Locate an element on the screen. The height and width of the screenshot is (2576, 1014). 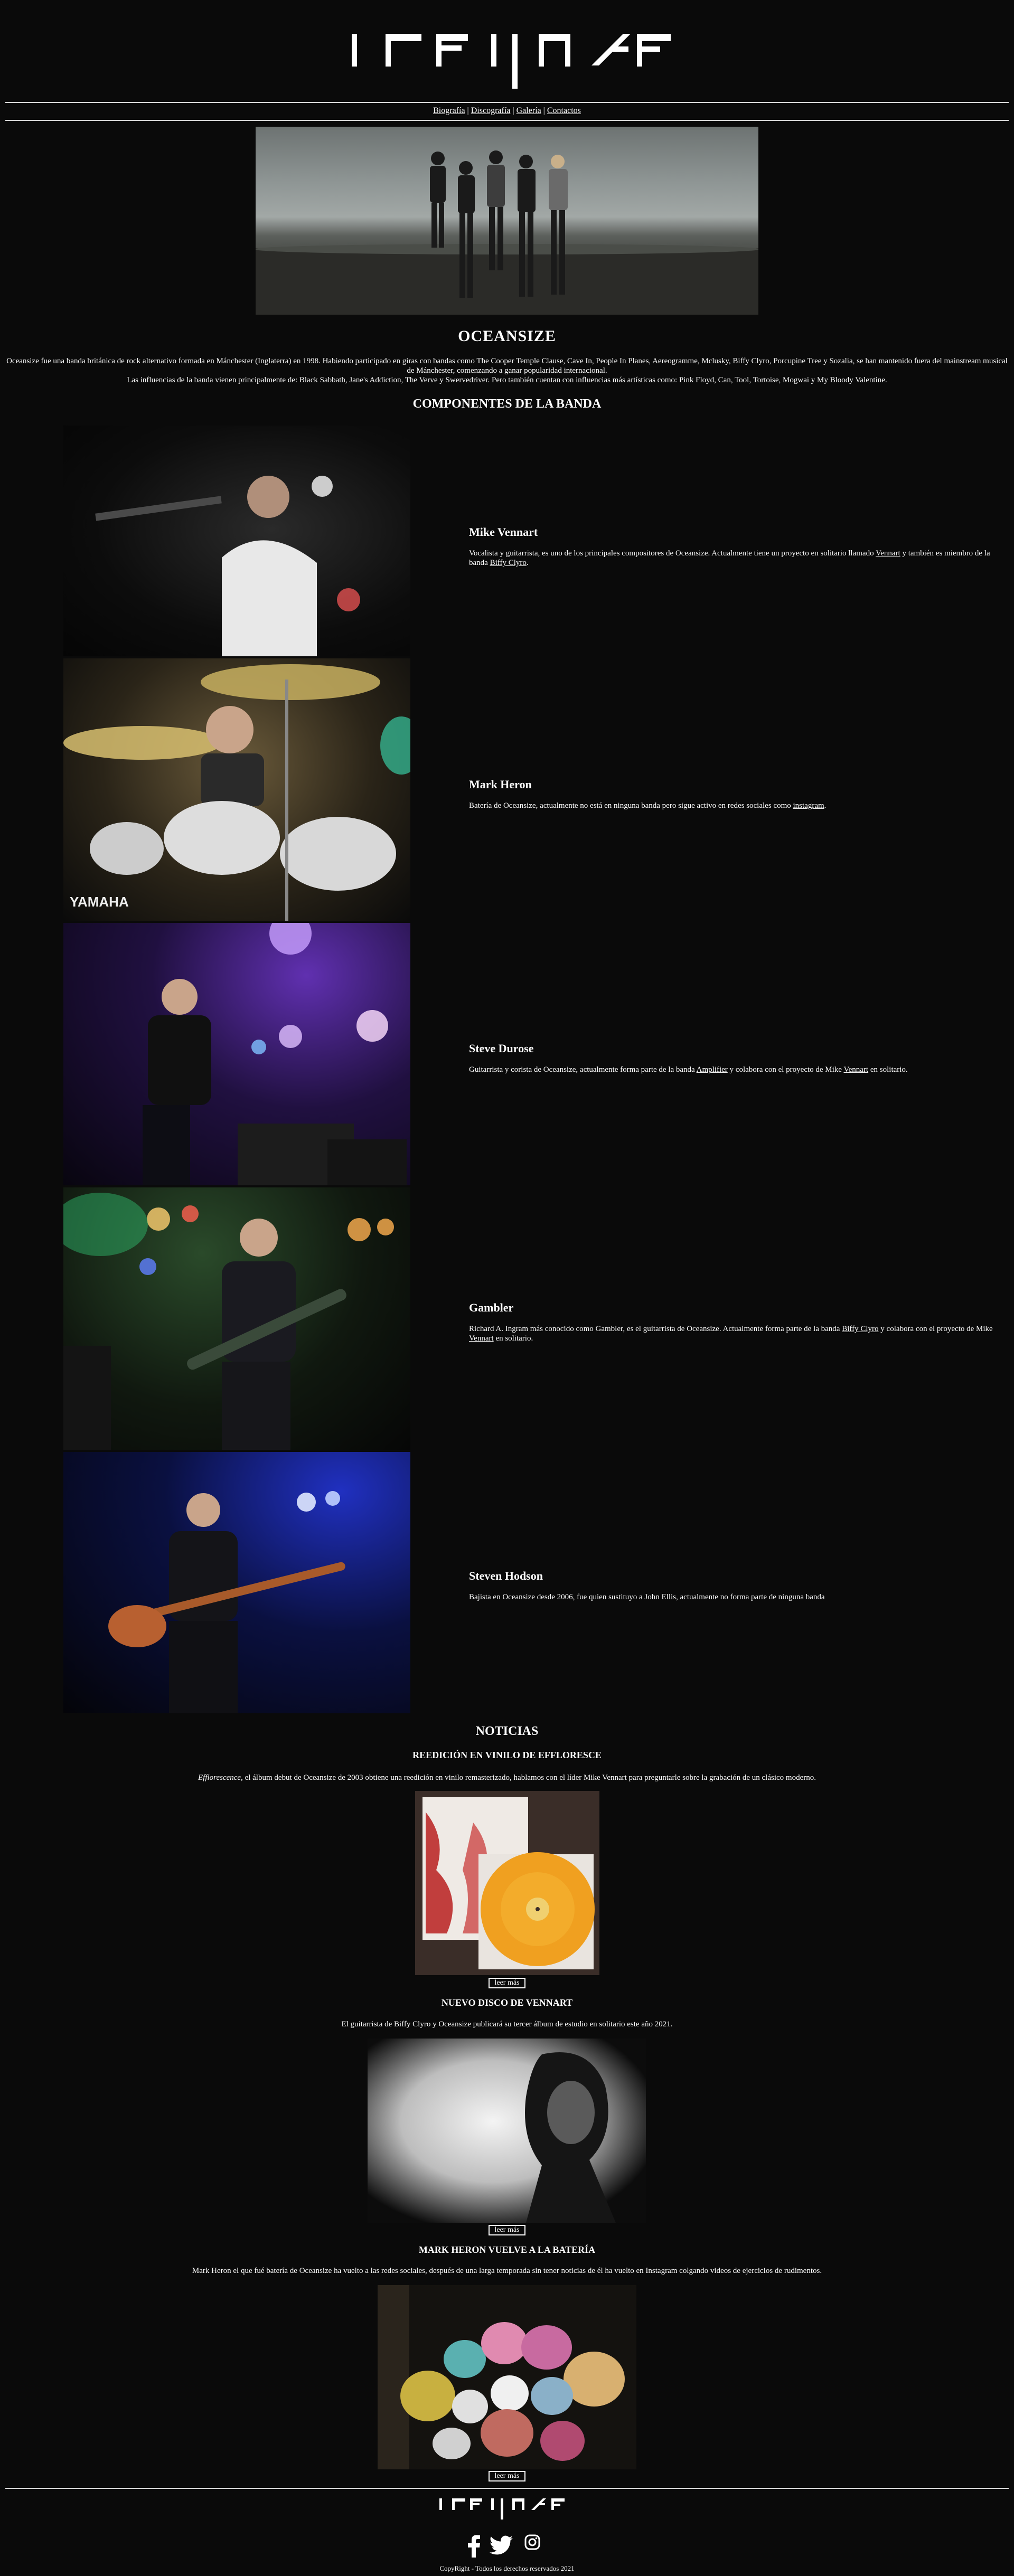
facebook-icon is located at coordinates (473, 2546).